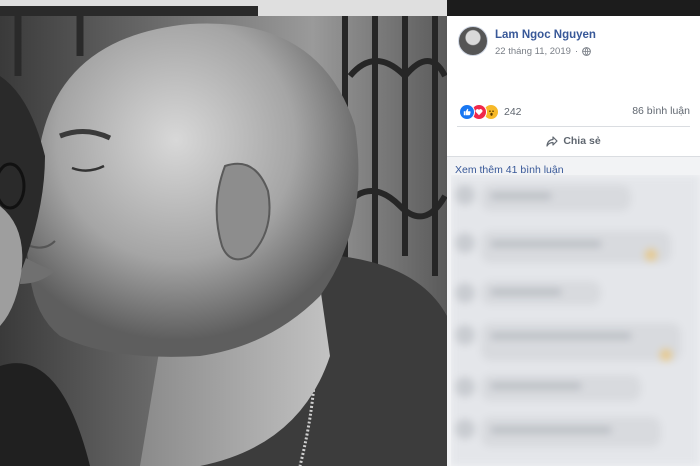 The width and height of the screenshot is (700, 466). What do you see at coordinates (490, 112) in the screenshot?
I see `reactions-summary: 242` at bounding box center [490, 112].